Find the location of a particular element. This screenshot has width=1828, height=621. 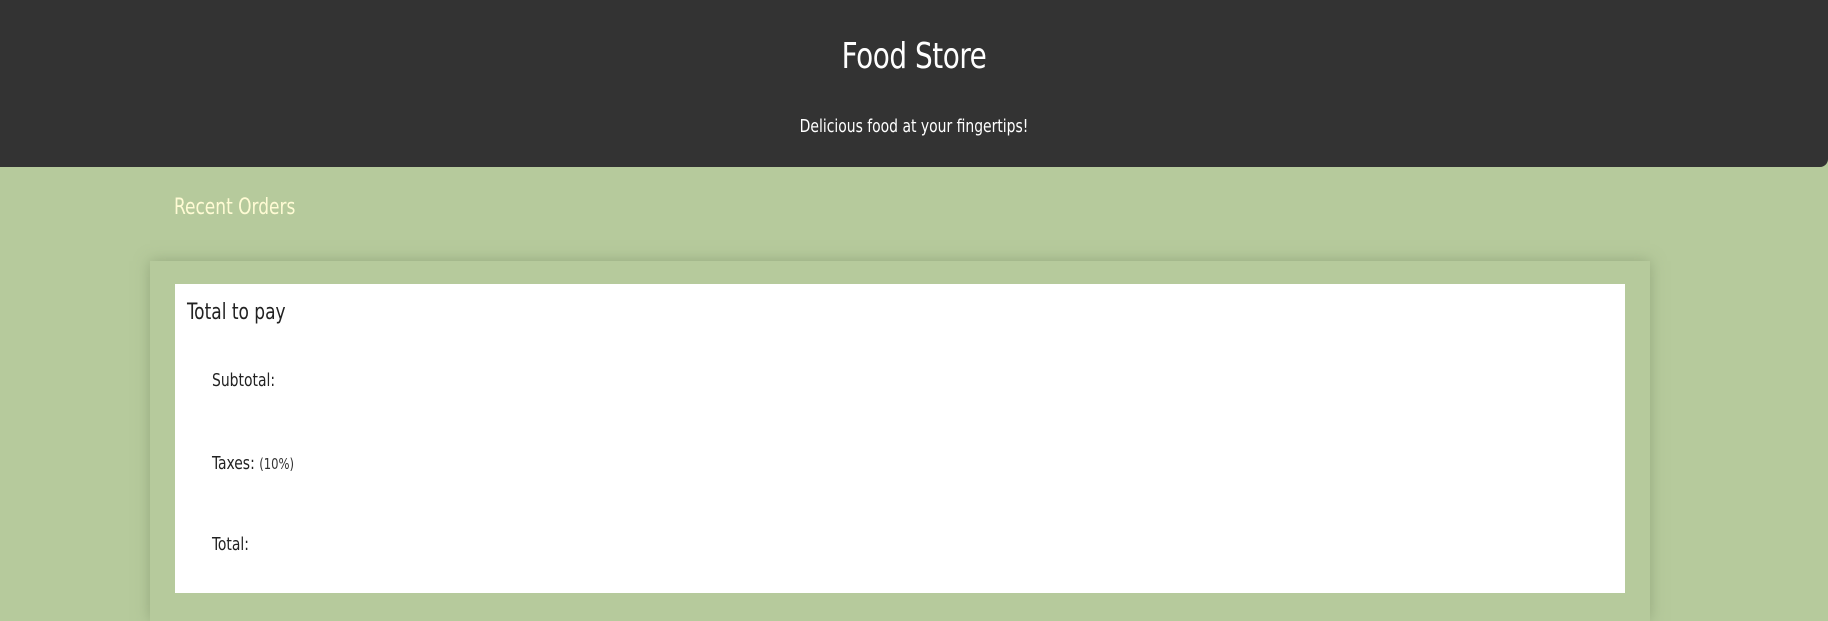

total-row: Total: is located at coordinates (230, 544).